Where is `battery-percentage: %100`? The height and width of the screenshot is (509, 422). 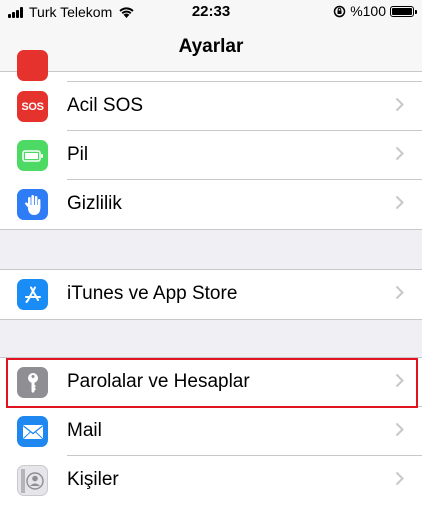 battery-percentage: %100 is located at coordinates (368, 11).